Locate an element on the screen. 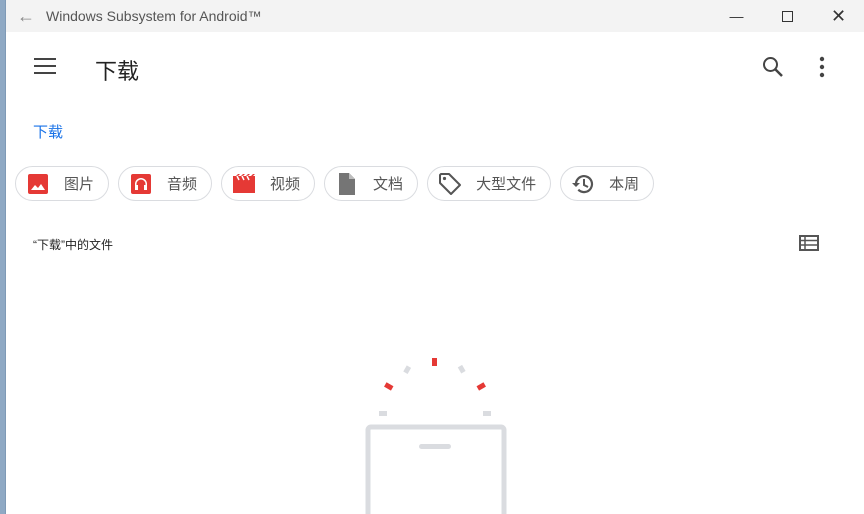  chip-label: 视频 is located at coordinates (285, 184).